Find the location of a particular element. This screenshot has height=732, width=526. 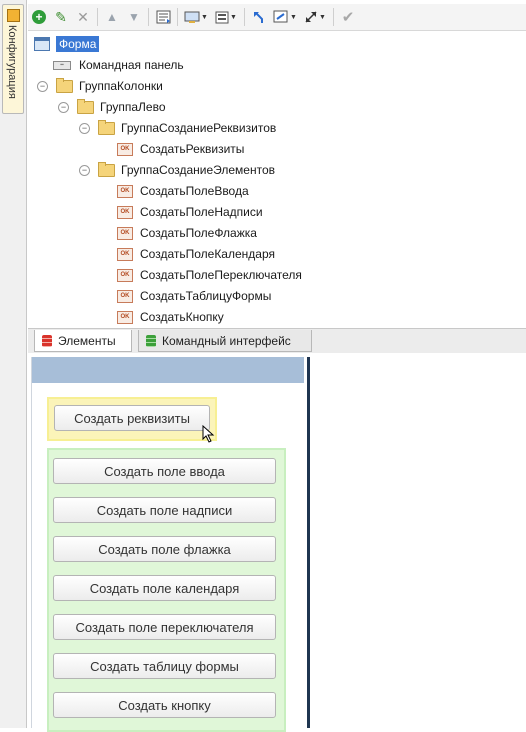

tab-command-interface: Командный интерфейс is located at coordinates (225, 341).